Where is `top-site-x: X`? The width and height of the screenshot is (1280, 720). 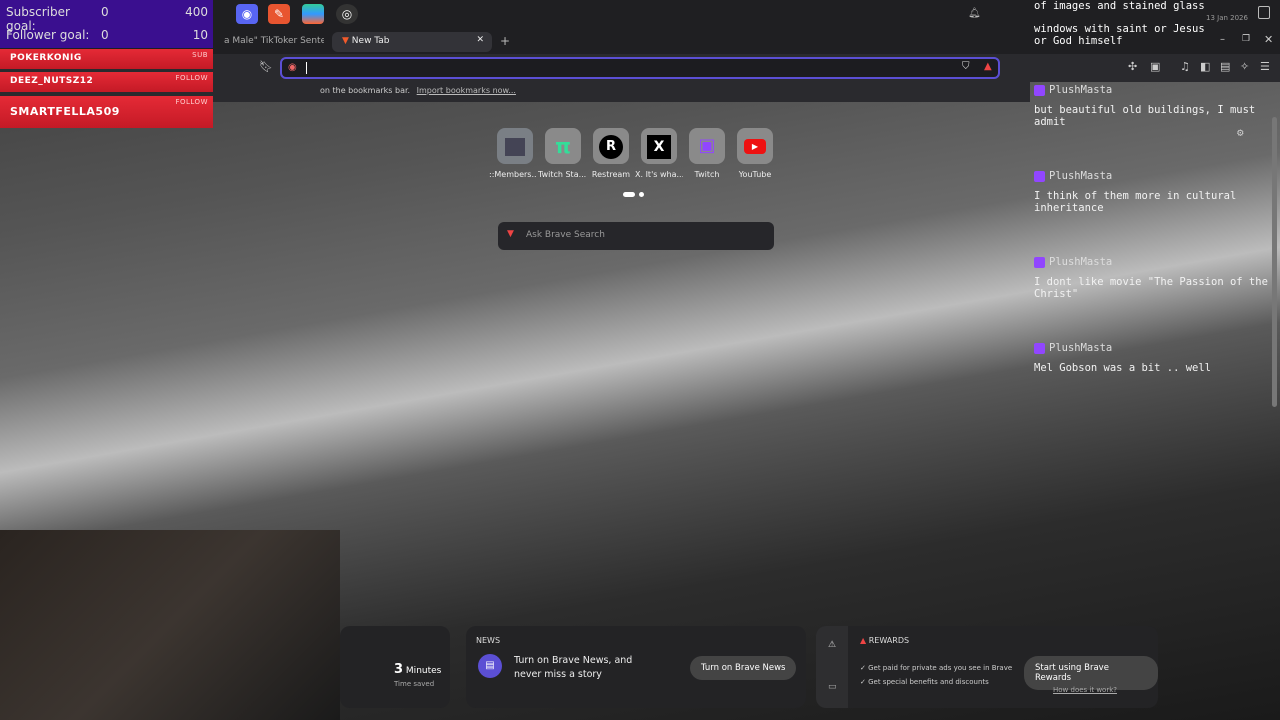 top-site-x: X is located at coordinates (659, 146).